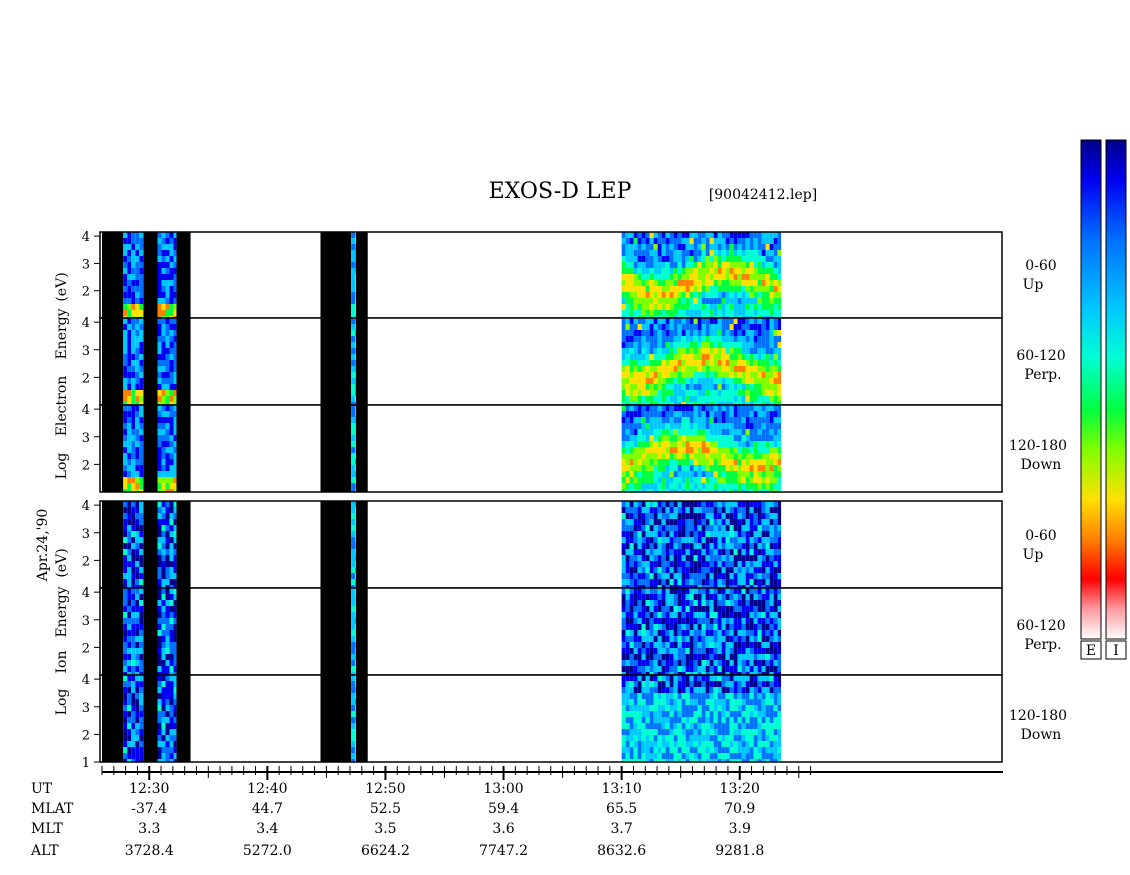 This screenshot has width=1130, height=875. I want to click on colorbar-electron: E, so click(1091, 399).